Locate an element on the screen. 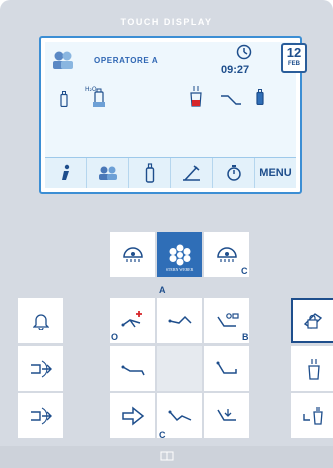 The width and height of the screenshot is (333, 468). bell-icon is located at coordinates (40, 321).